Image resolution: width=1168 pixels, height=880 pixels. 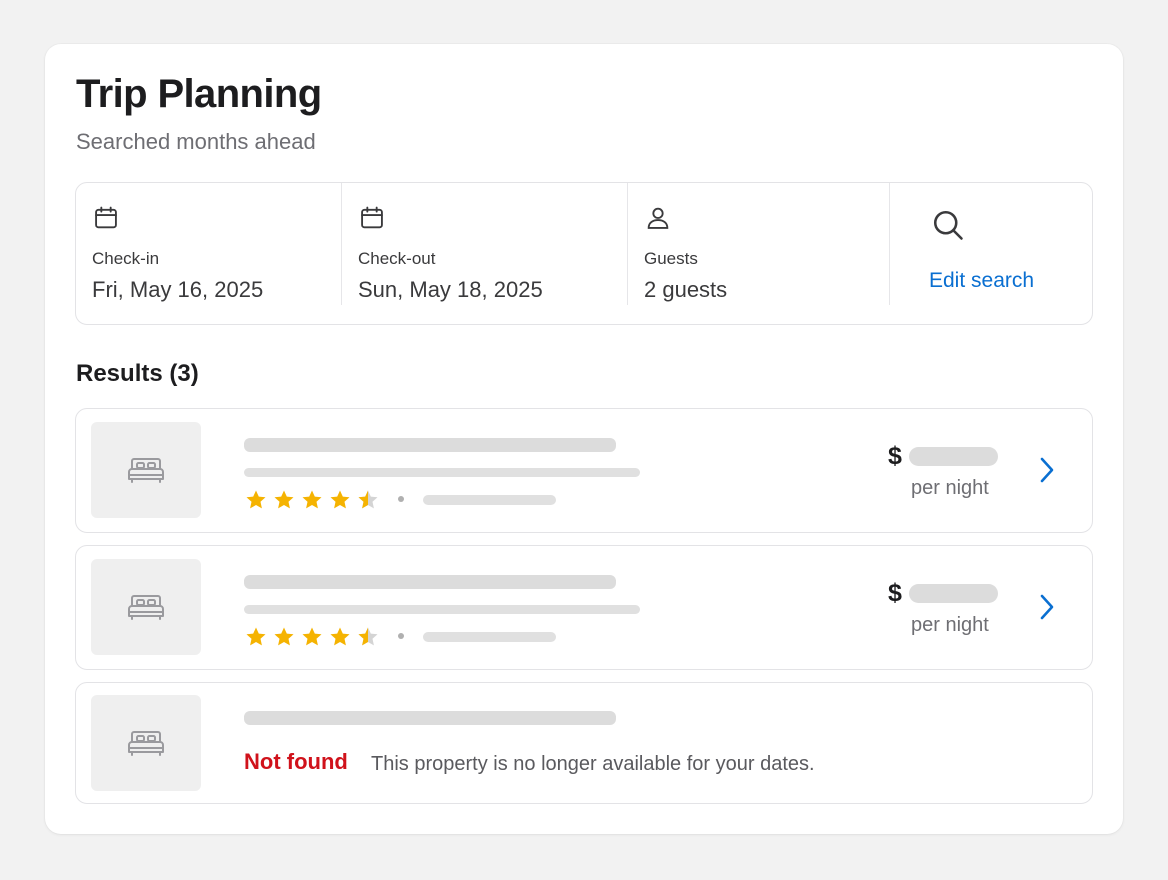 I want to click on guests-label: Guests, so click(x=671, y=258).